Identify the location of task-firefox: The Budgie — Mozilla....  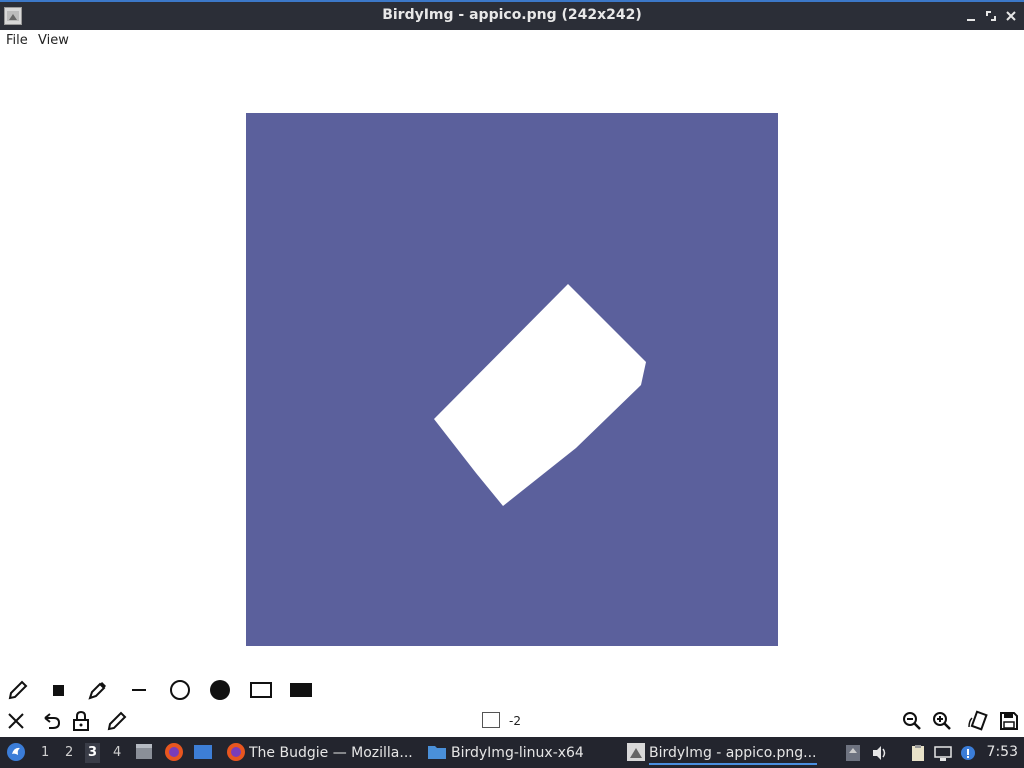
(333, 753).